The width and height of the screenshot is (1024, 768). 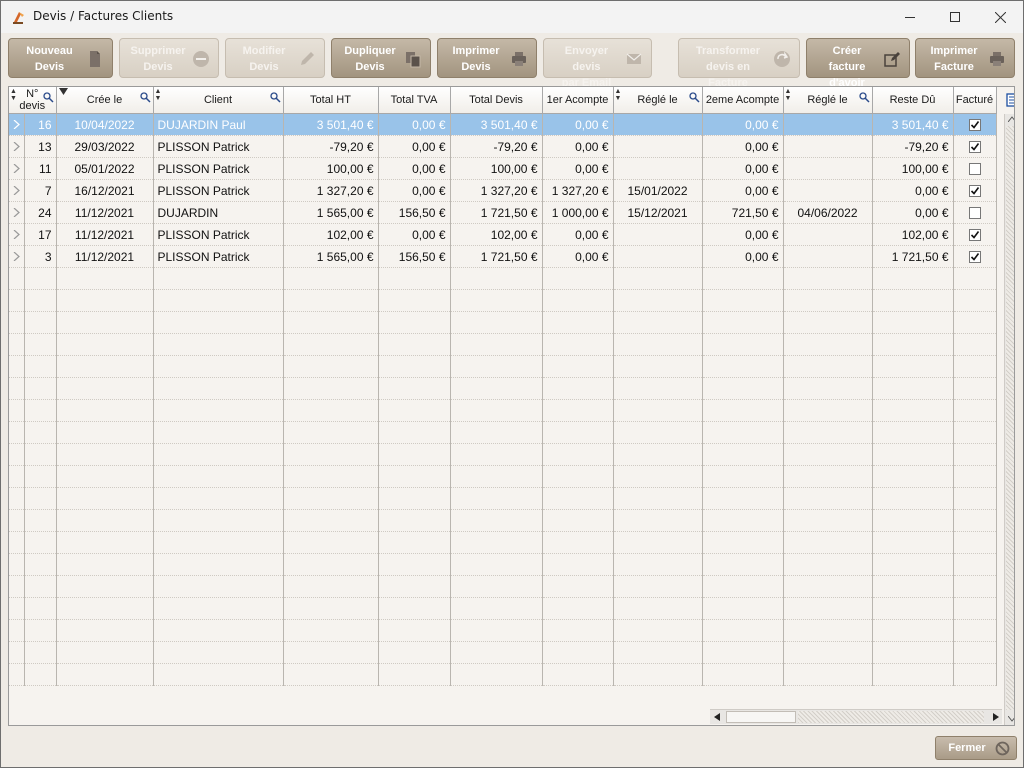 I want to click on credit-note-button: Créer facture d'avoir, so click(x=858, y=63).